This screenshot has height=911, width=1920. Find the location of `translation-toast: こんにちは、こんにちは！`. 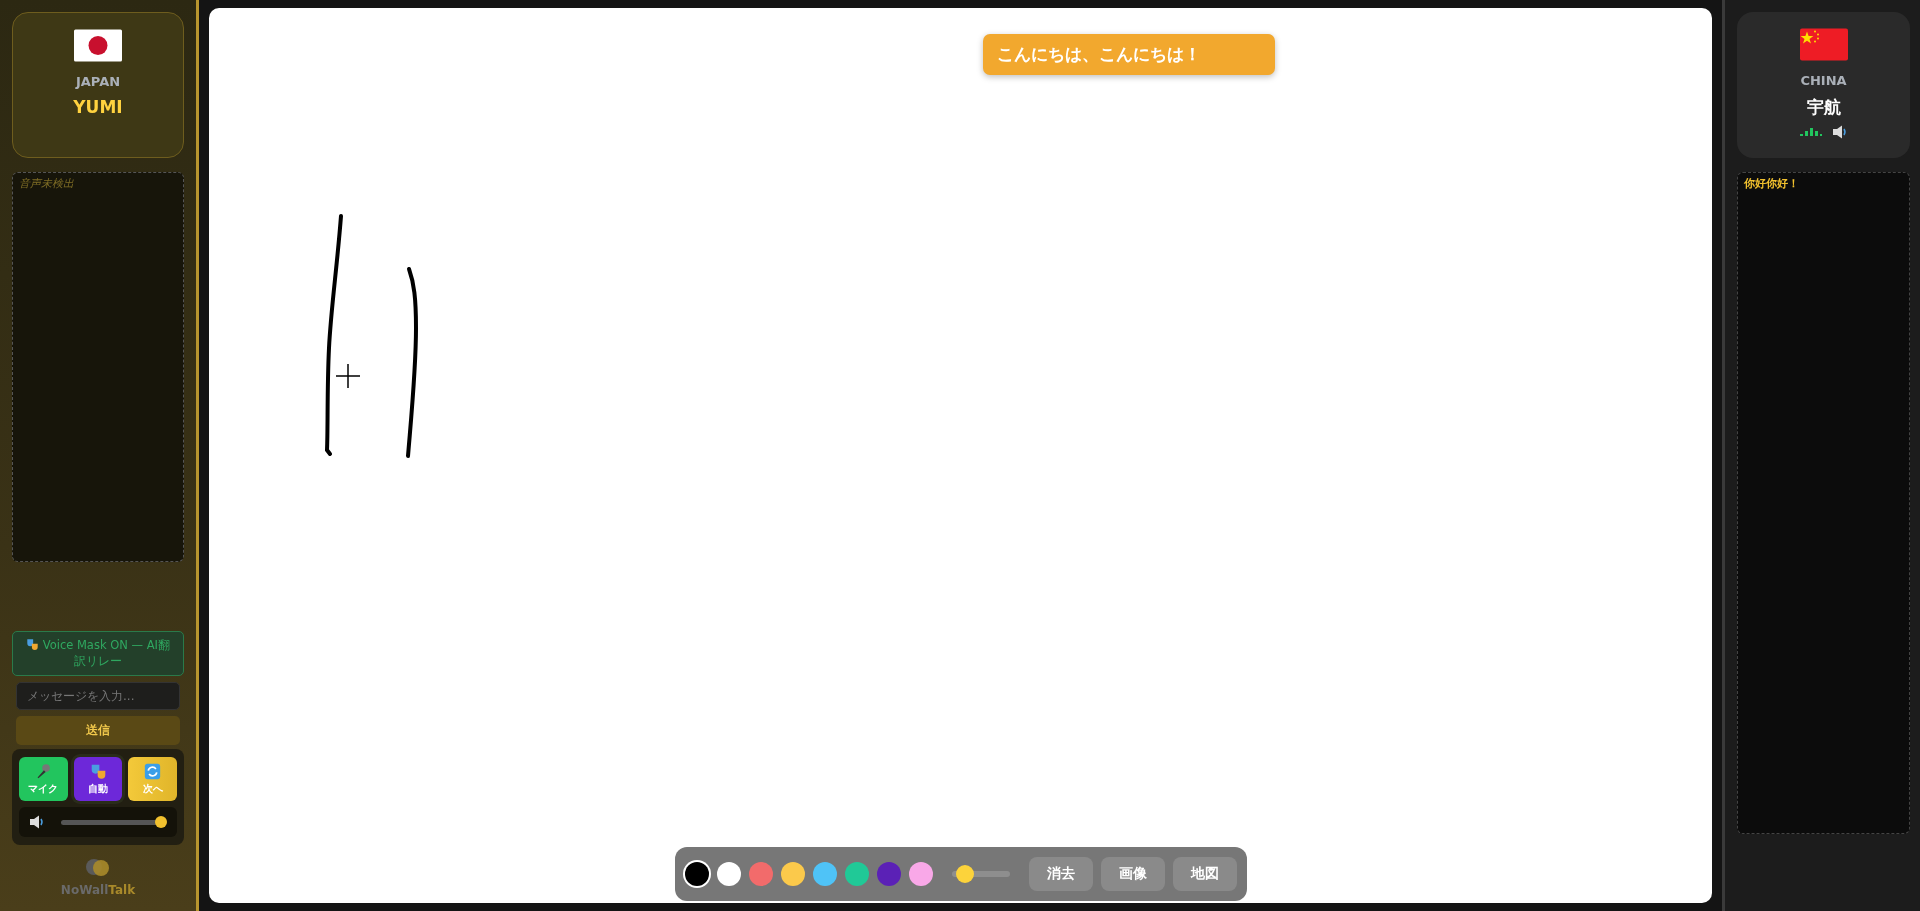

translation-toast: こんにちは、こんにちは！ is located at coordinates (1129, 54).